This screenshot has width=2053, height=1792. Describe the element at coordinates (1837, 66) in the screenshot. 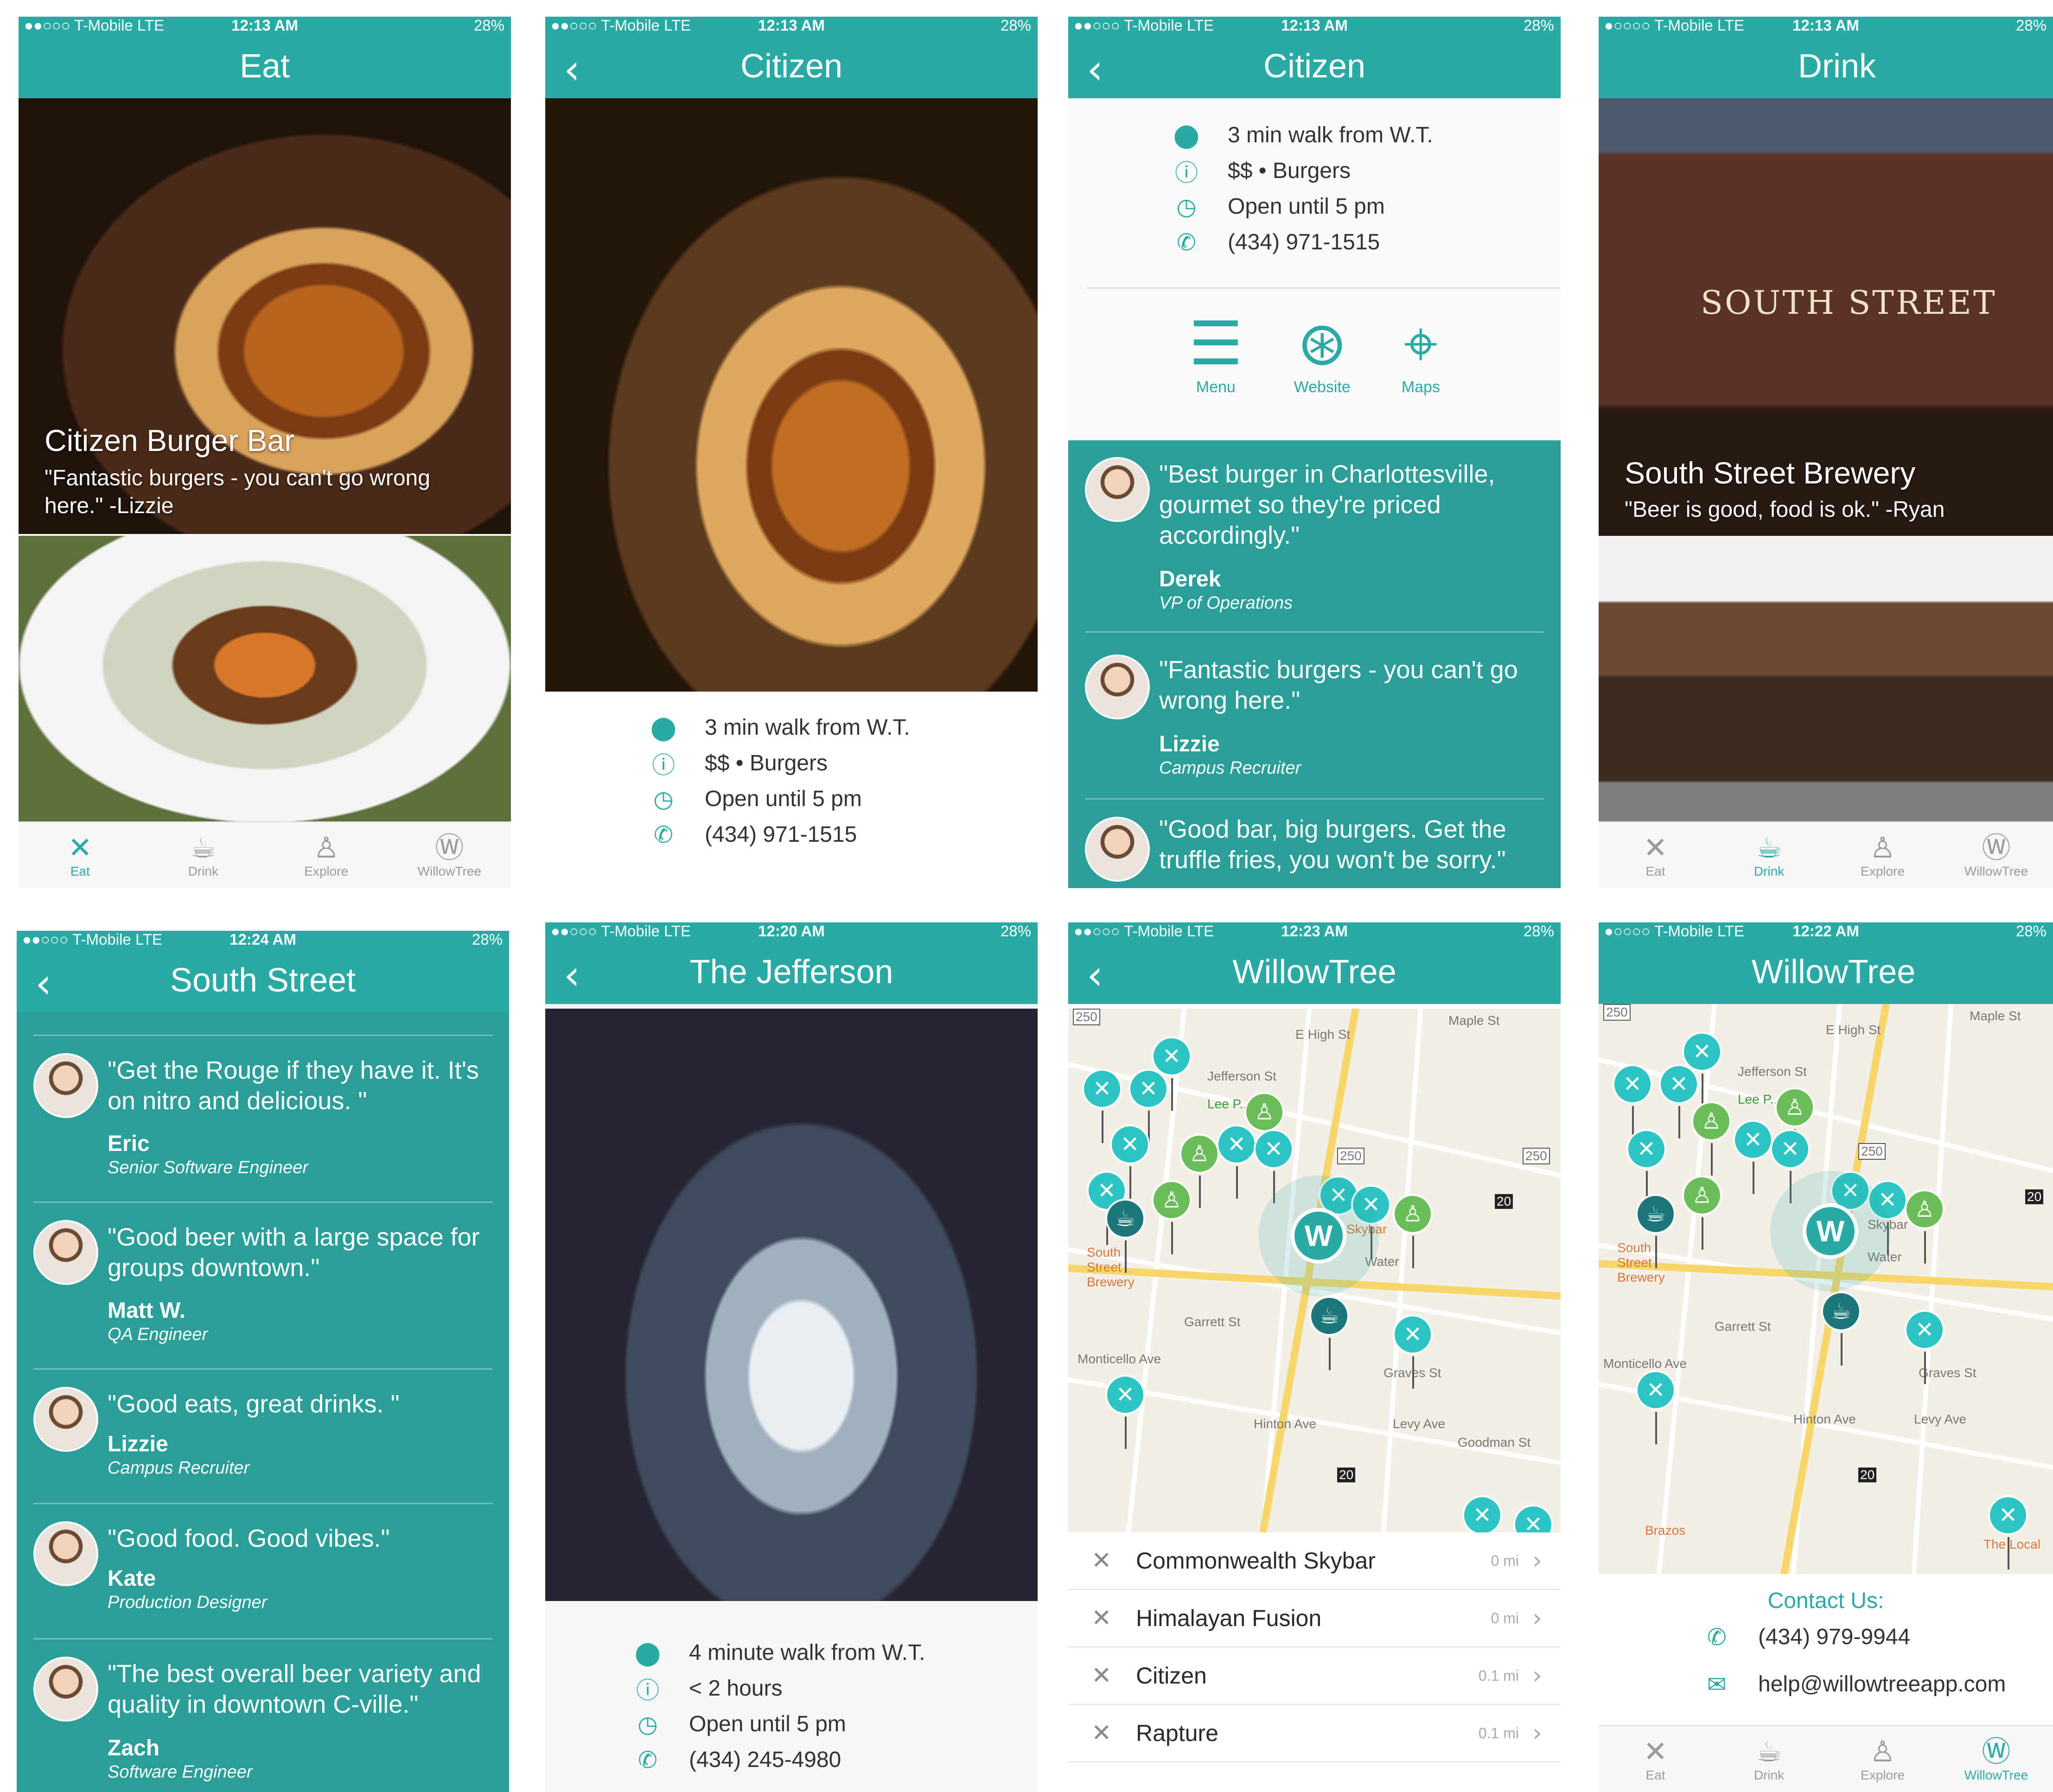

I see `page-title: Drink` at that location.